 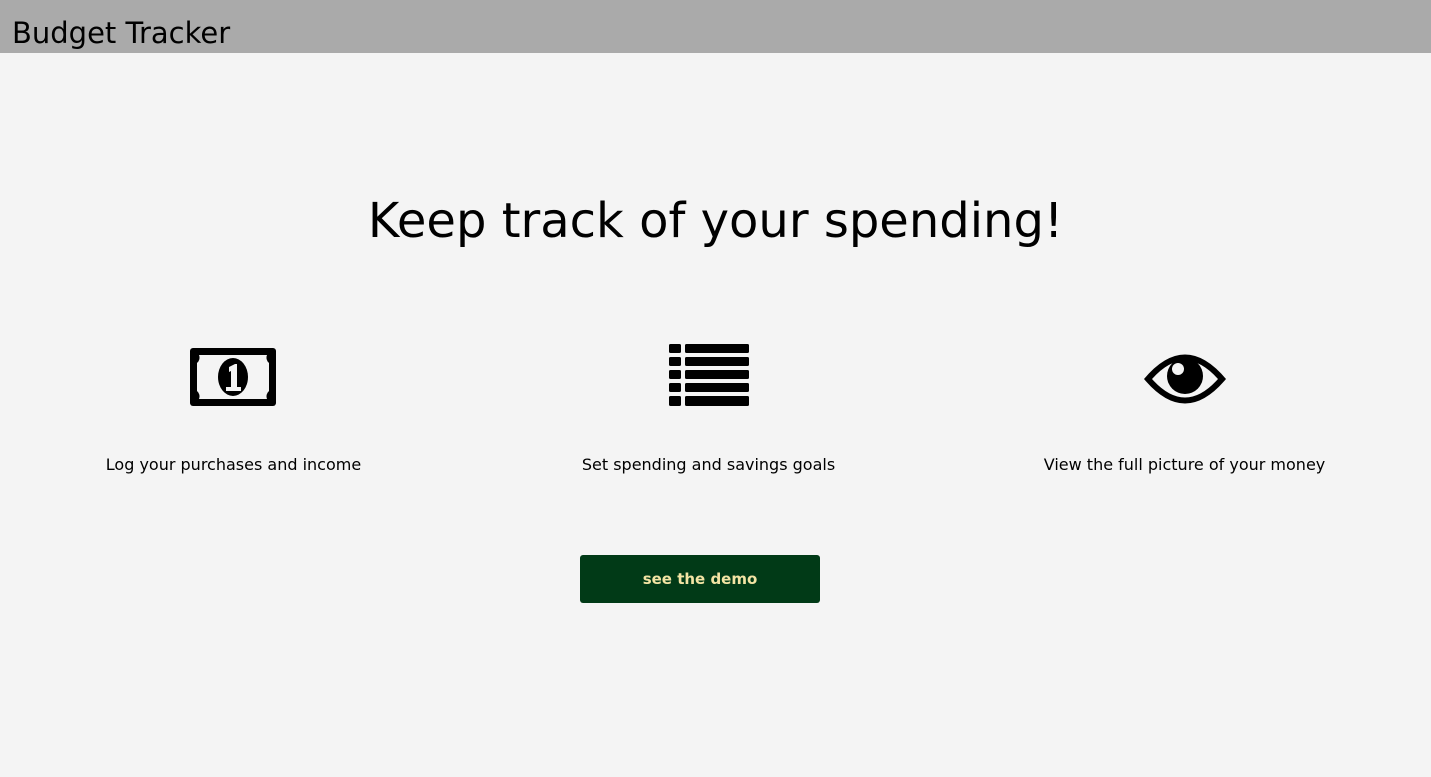 What do you see at coordinates (234, 376) in the screenshot?
I see `money-bill-icon` at bounding box center [234, 376].